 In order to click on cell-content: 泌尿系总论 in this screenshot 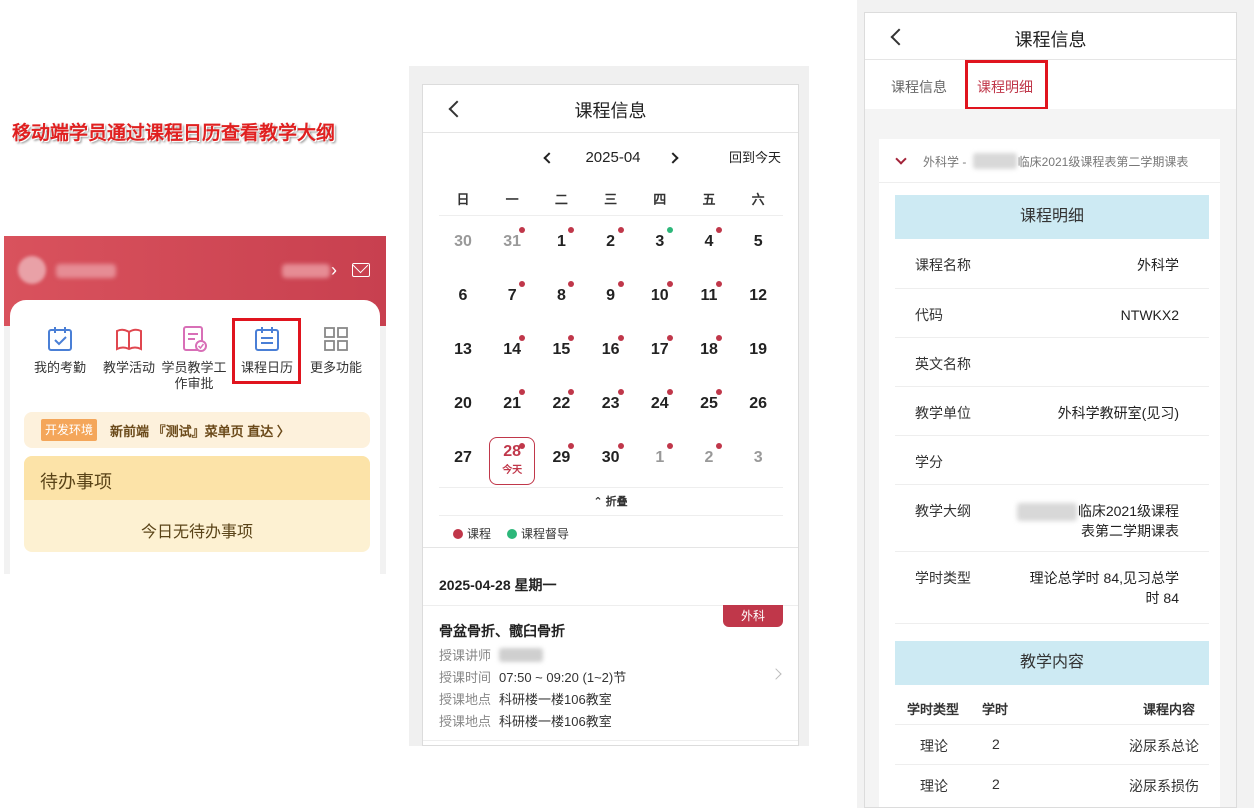, I will do `click(1164, 746)`.